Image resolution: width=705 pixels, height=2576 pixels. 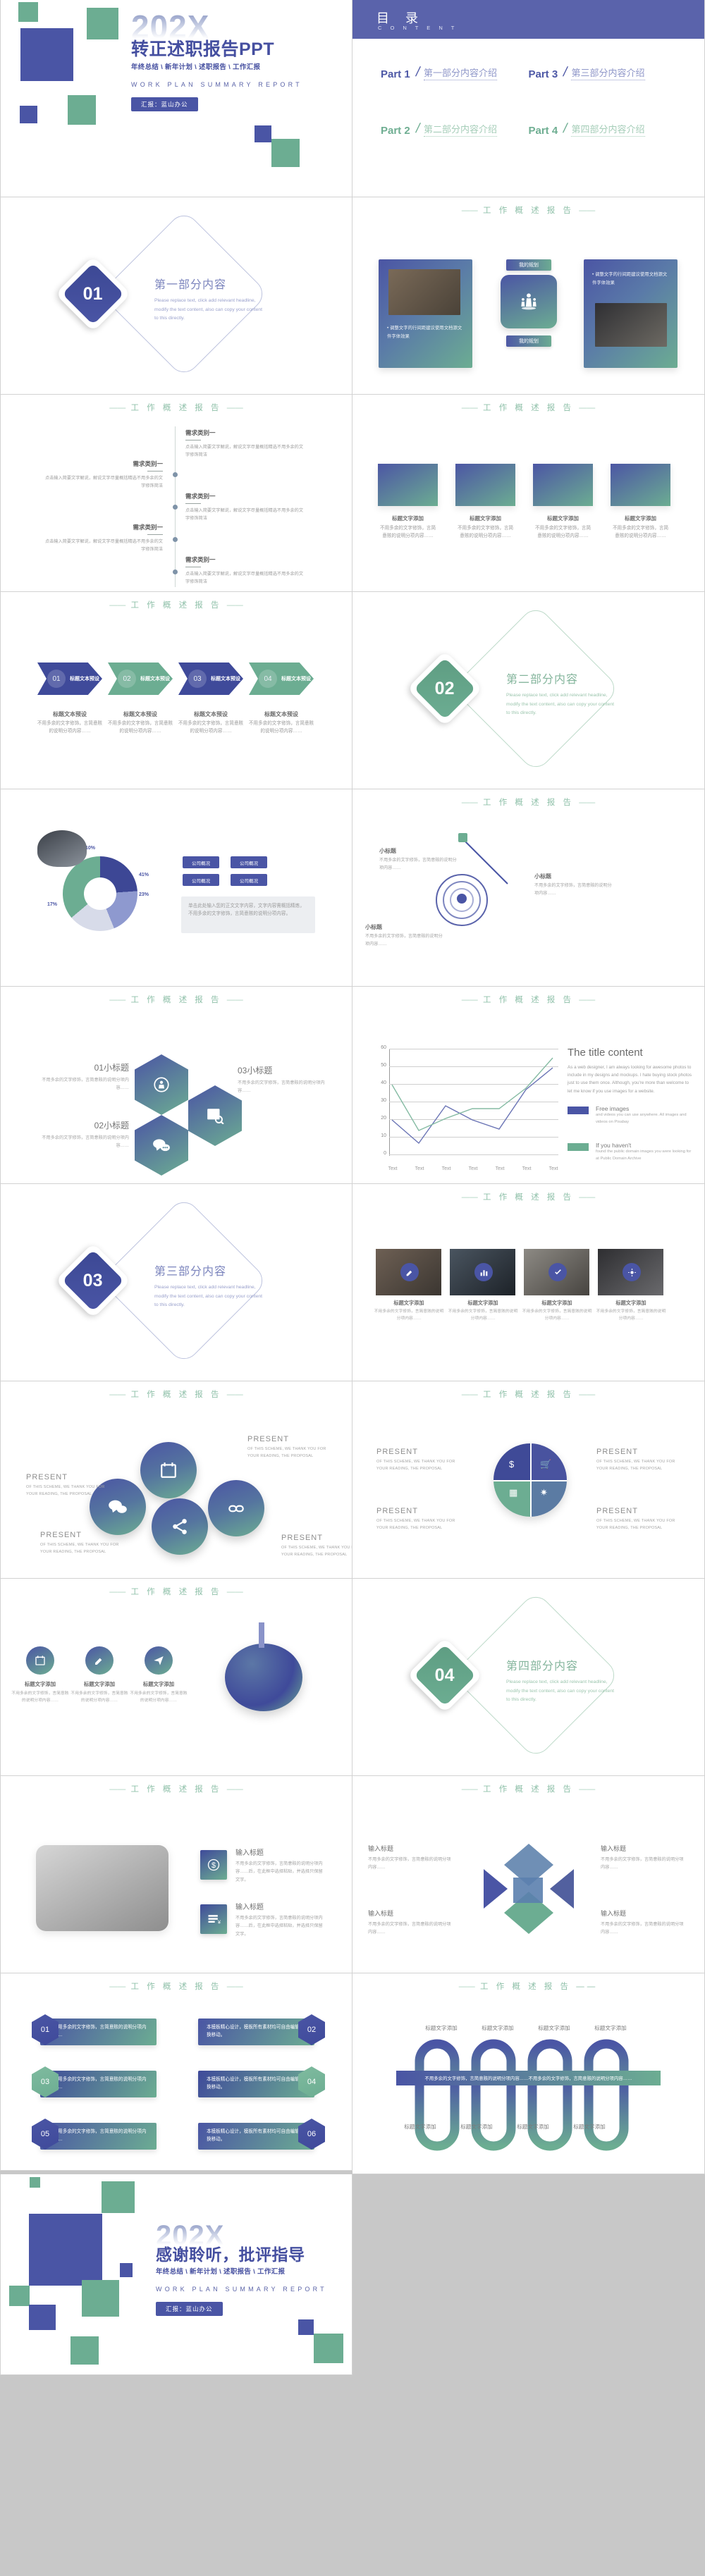 What do you see at coordinates (640, 485) in the screenshot?
I see `gradient-square` at bounding box center [640, 485].